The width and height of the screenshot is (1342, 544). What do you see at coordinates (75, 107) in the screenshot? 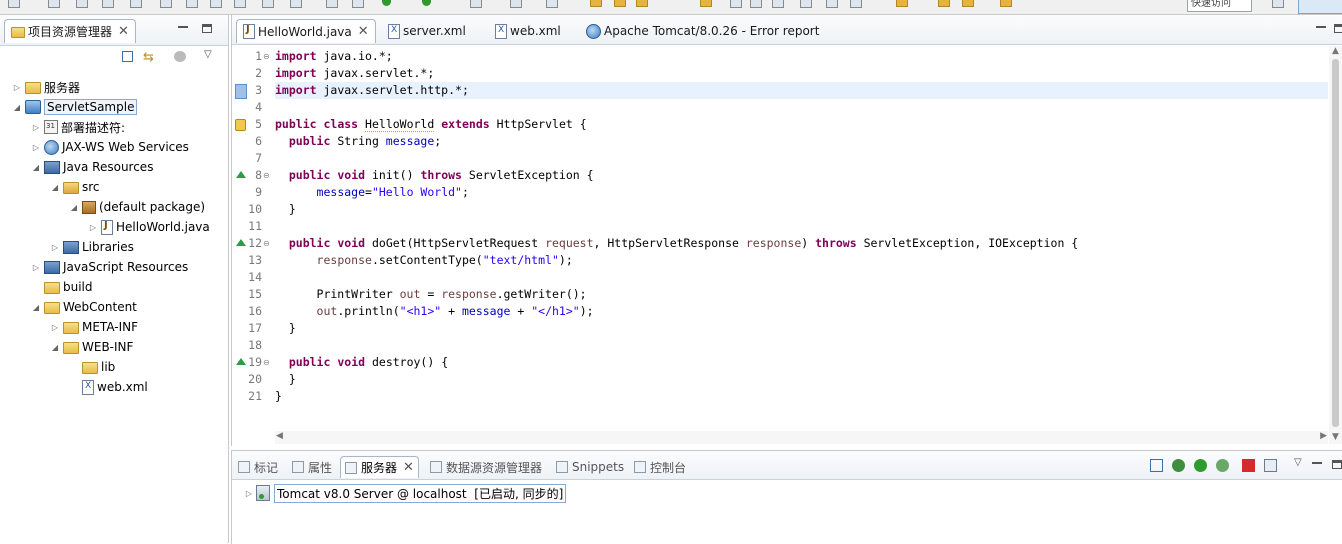
I see `tree-item: ◢ ServletSample` at bounding box center [75, 107].